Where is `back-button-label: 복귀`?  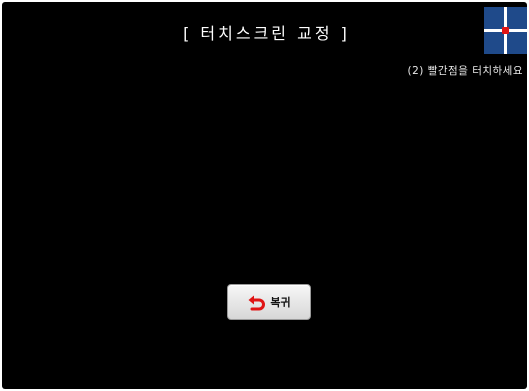
back-button-label: 복귀 is located at coordinates (280, 302).